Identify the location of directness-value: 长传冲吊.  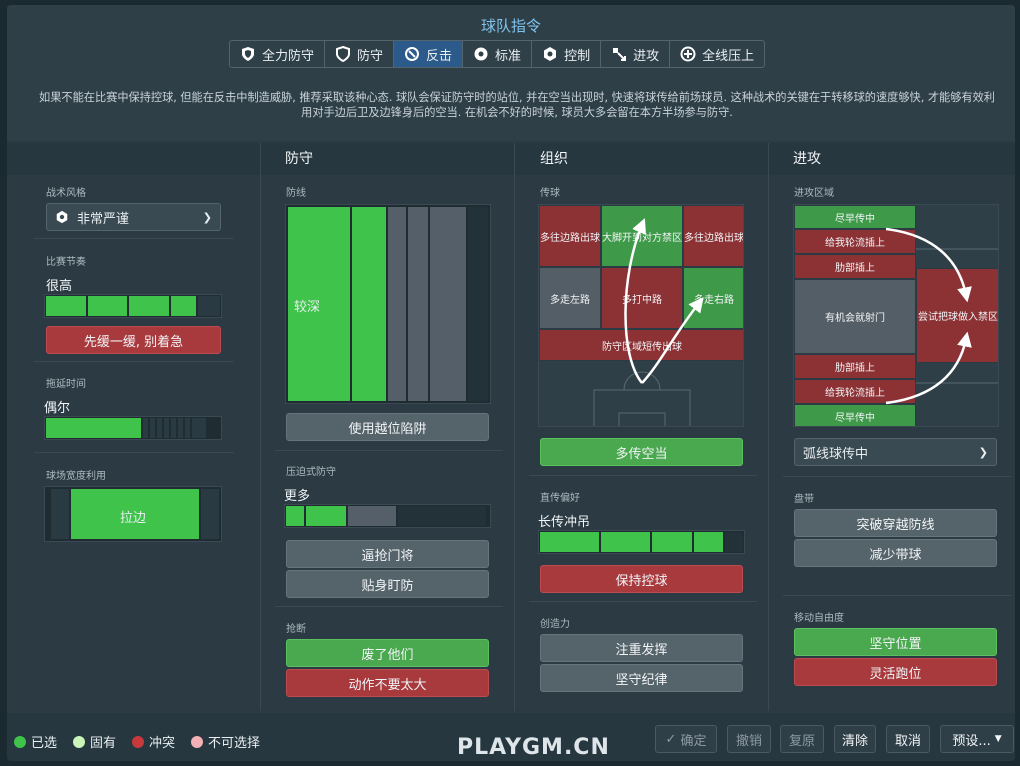
(564, 522).